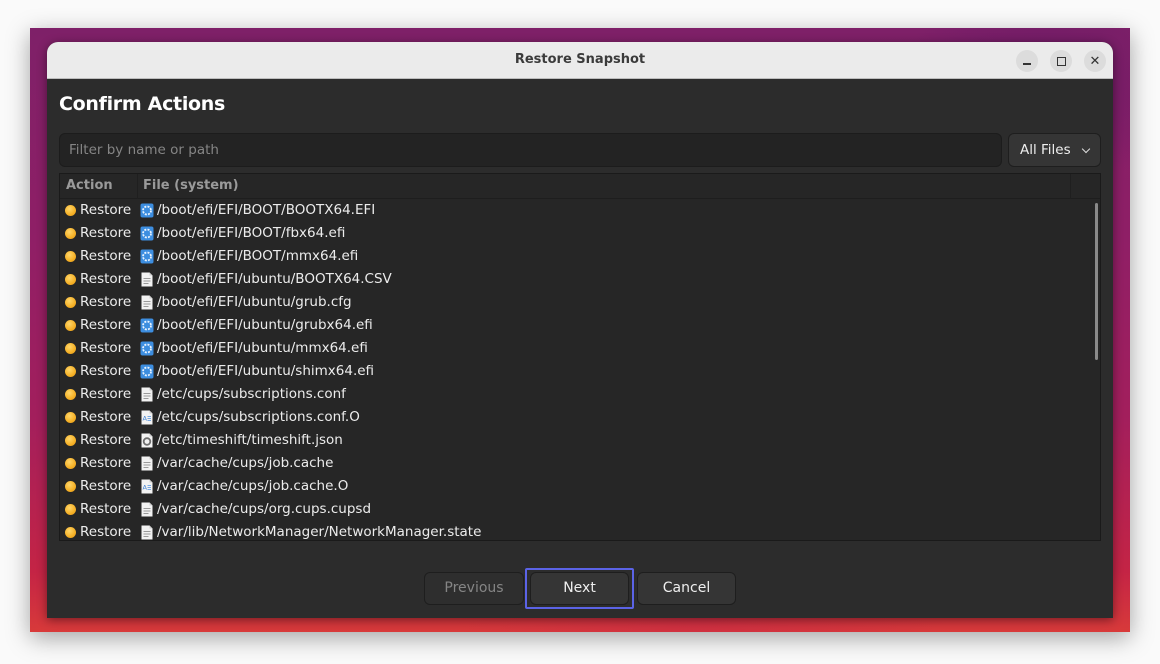  Describe the element at coordinates (580, 325) in the screenshot. I see `table-row: Restore/boot/efi/EFI/ubuntu/grubx64.efi` at that location.